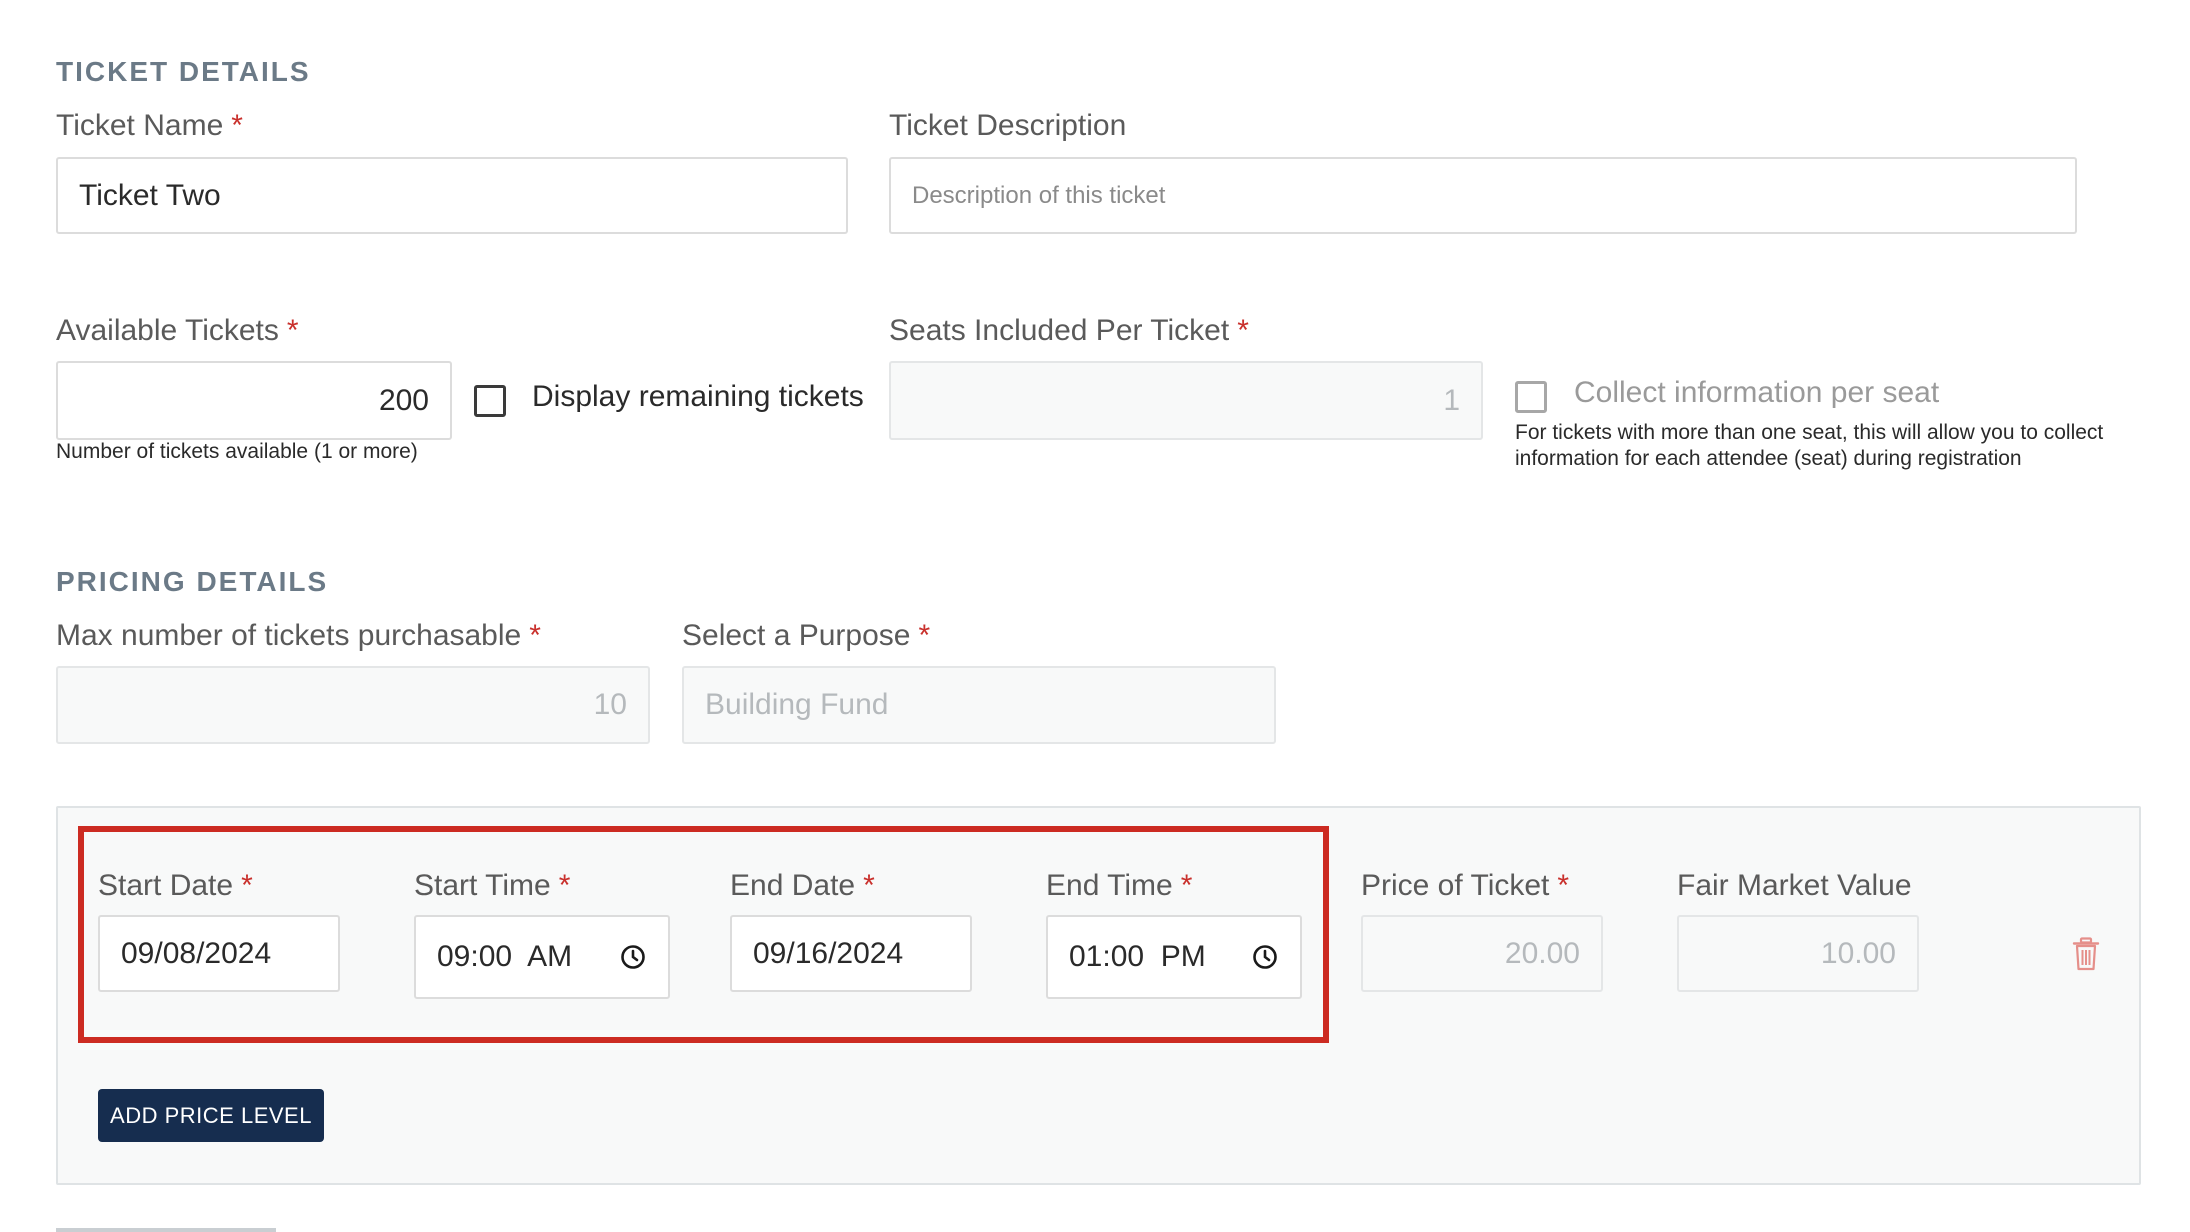 This screenshot has width=2190, height=1232. Describe the element at coordinates (1542, 953) in the screenshot. I see `price-value: 20.00` at that location.